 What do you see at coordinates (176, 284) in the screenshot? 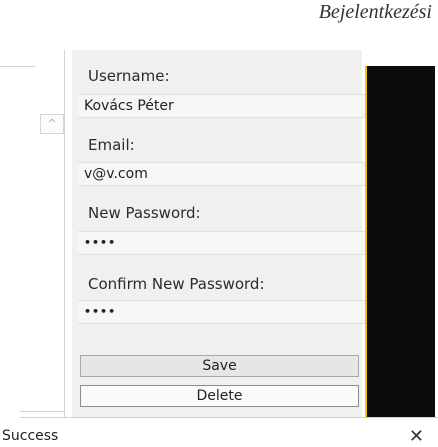
I see `confirm-password-label: Confirm New Password:` at bounding box center [176, 284].